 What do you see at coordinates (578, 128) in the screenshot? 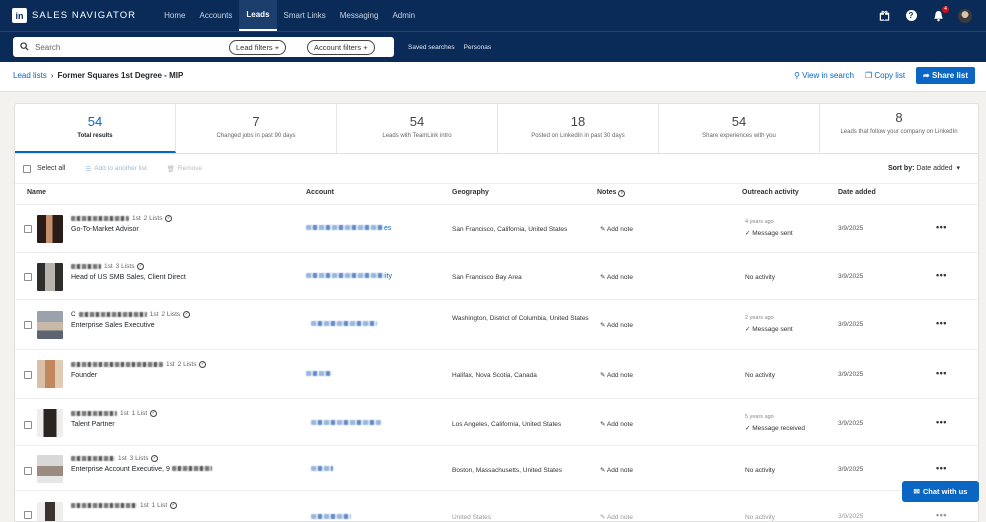
I see `stat-posted-linkedin: 18 Posted on LinkedIn in past 30 days` at bounding box center [578, 128].